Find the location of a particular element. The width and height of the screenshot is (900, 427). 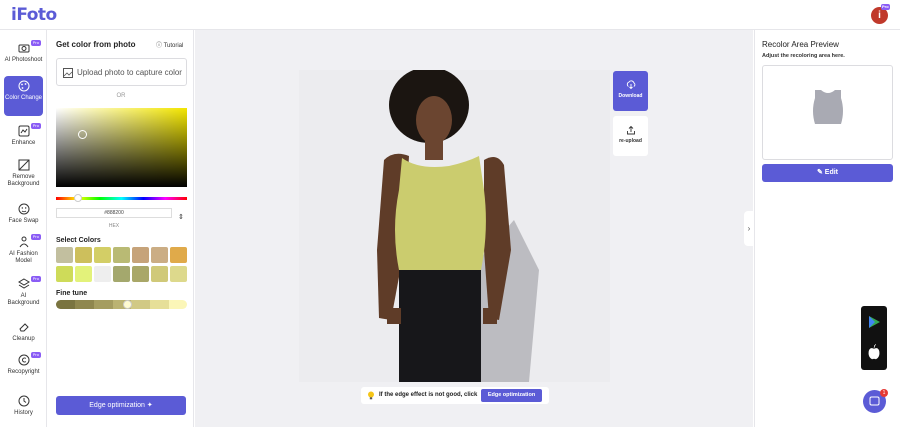

sidebar-item-history: History is located at coordinates (23, 405).